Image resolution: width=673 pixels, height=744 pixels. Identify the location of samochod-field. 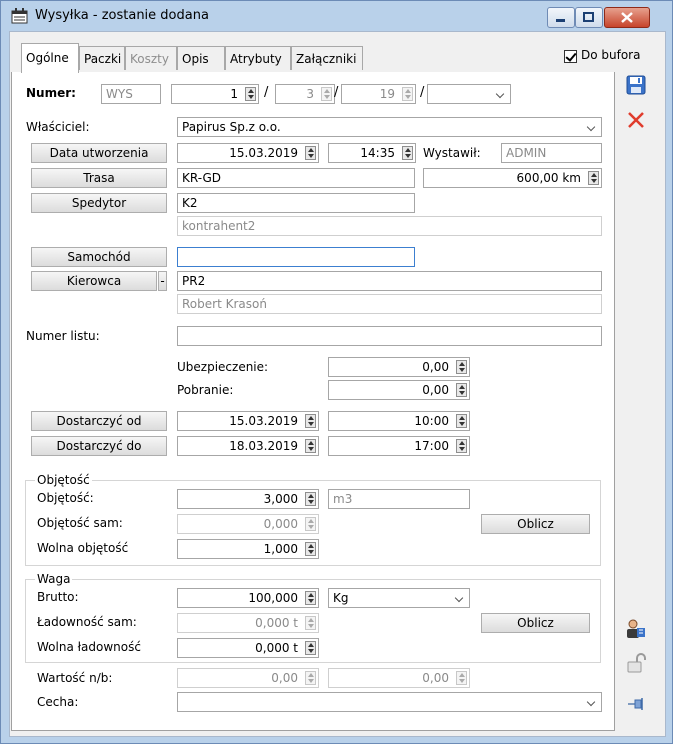
(296, 257).